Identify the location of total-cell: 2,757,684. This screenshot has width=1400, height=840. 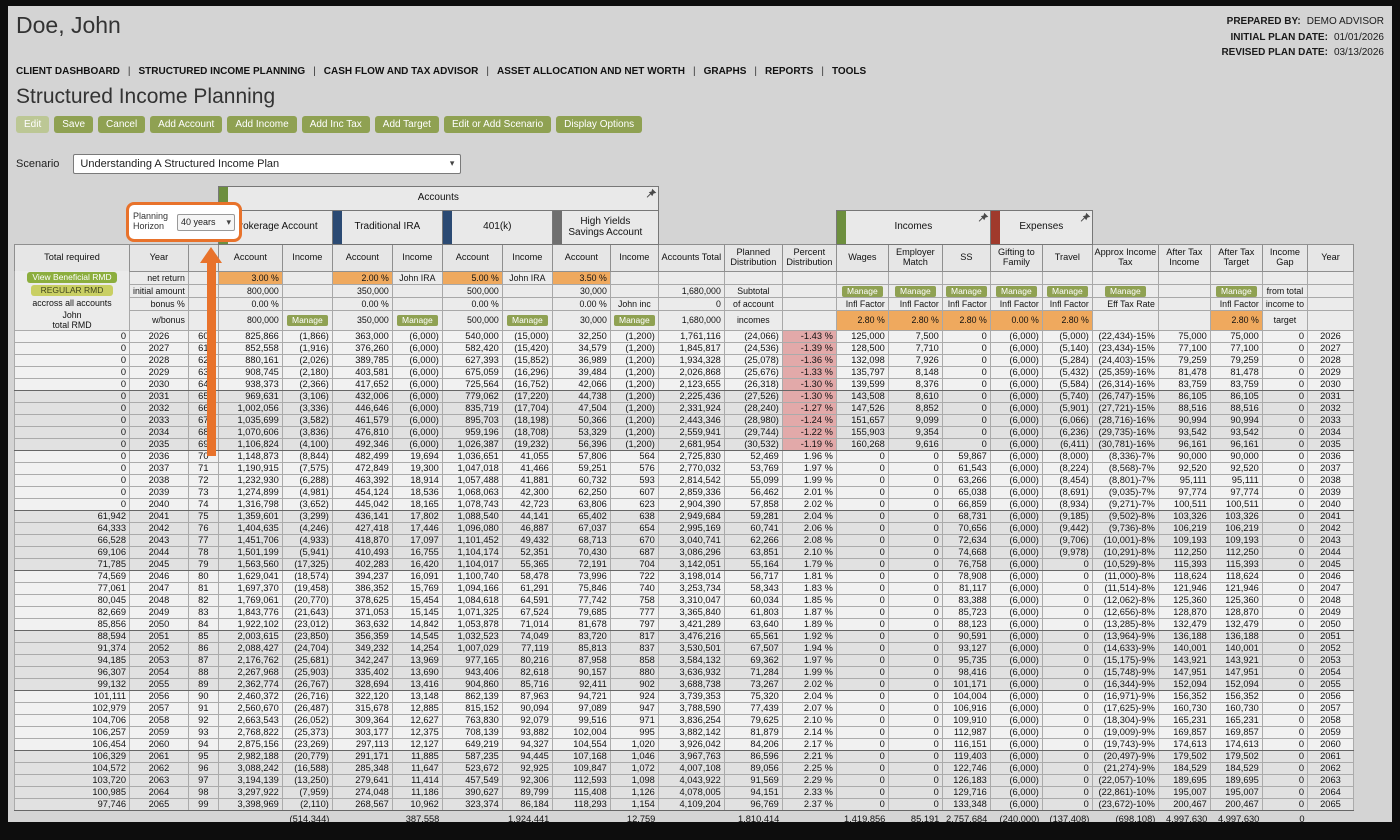
(966, 817).